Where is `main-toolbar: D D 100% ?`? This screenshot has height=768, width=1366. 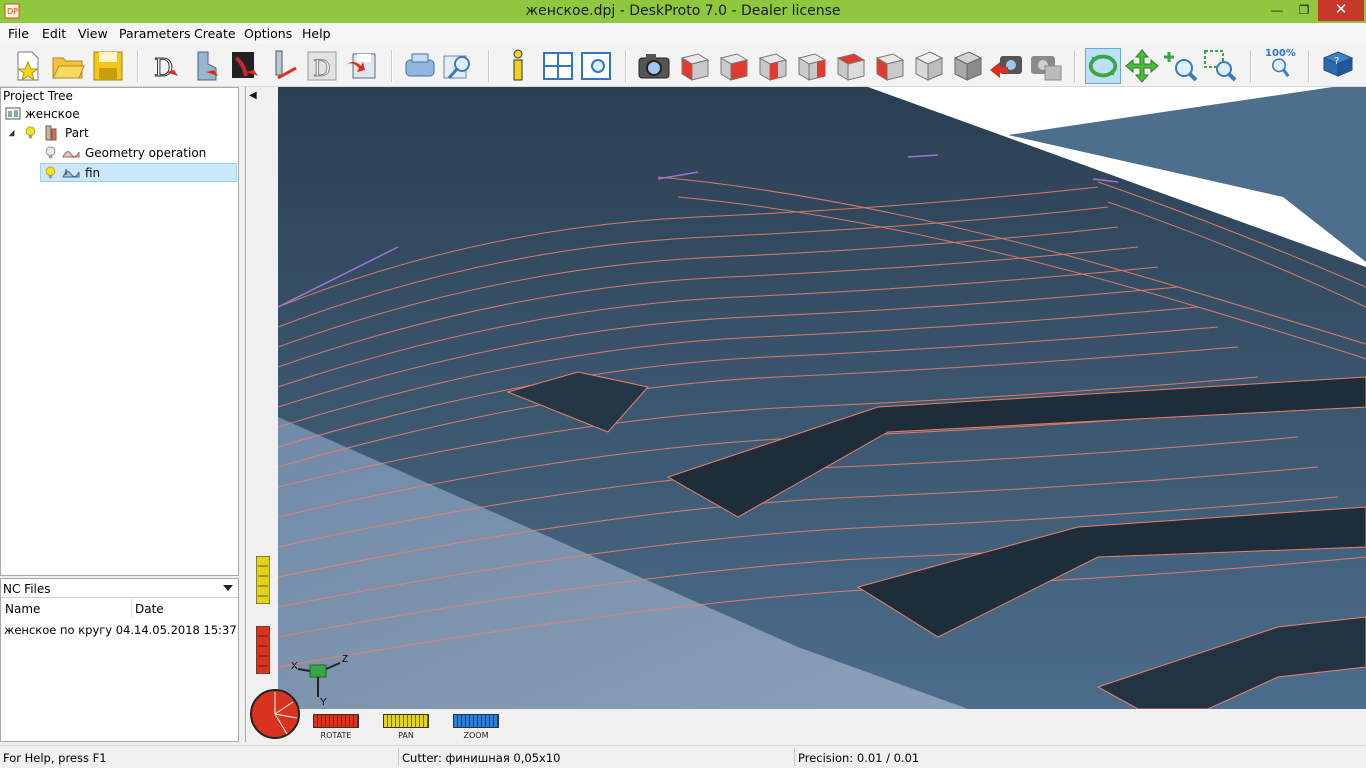 main-toolbar: D D 100% ? is located at coordinates (683, 65).